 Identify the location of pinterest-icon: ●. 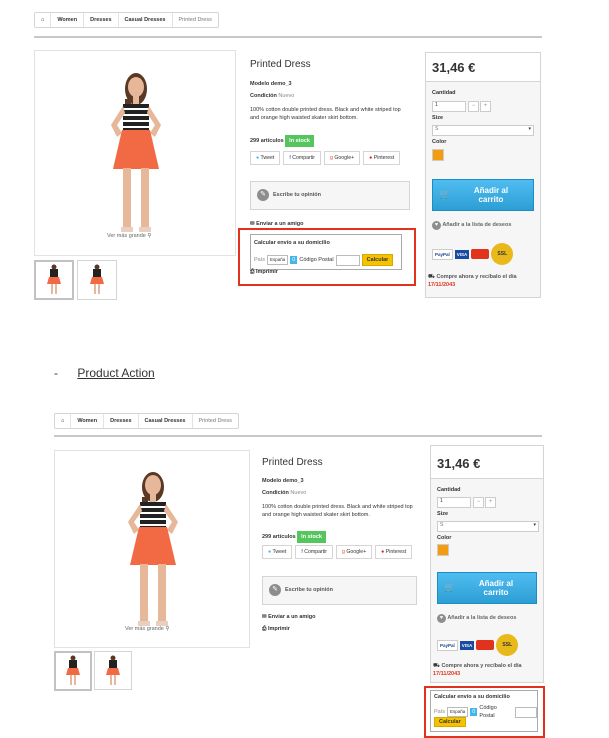
(383, 552).